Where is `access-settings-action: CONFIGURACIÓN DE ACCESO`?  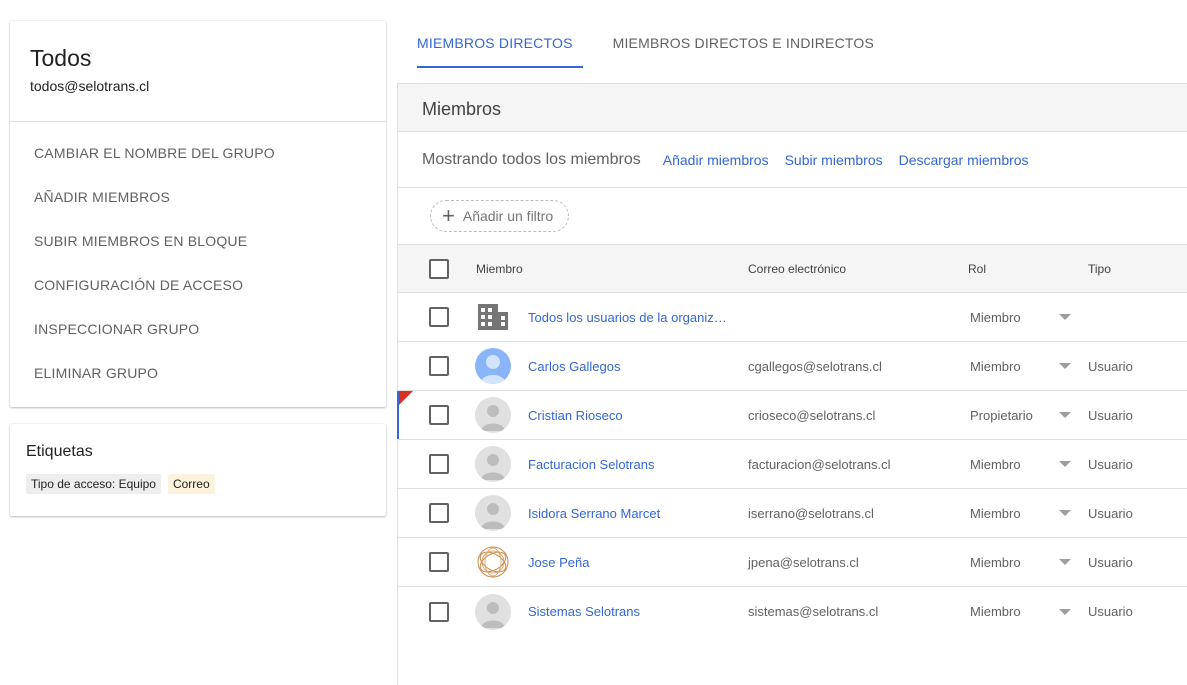
access-settings-action: CONFIGURACIÓN DE ACCESO is located at coordinates (198, 285).